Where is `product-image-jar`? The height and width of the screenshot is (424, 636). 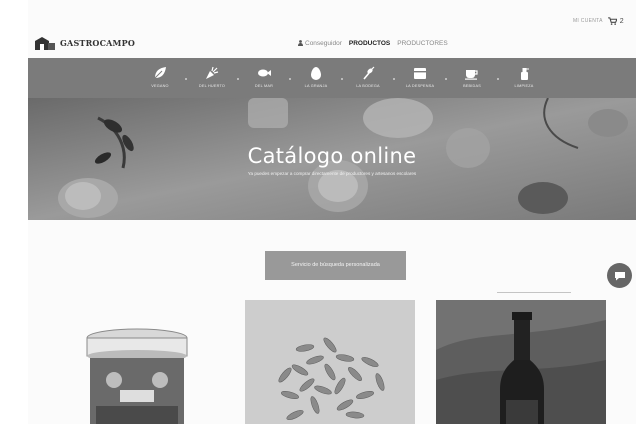
product-image-jar is located at coordinates (137, 362).